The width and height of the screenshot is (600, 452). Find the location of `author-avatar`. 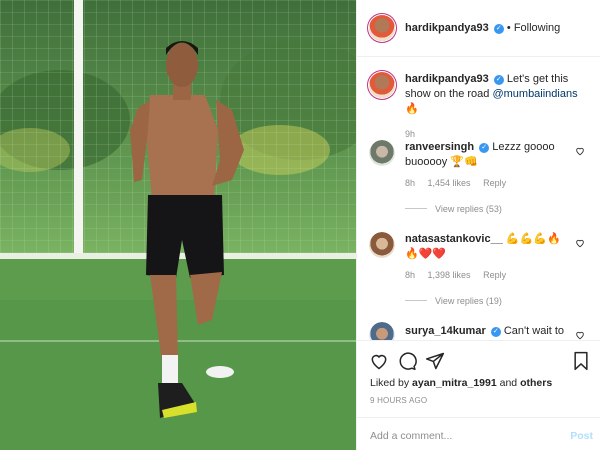

author-avatar is located at coordinates (382, 28).